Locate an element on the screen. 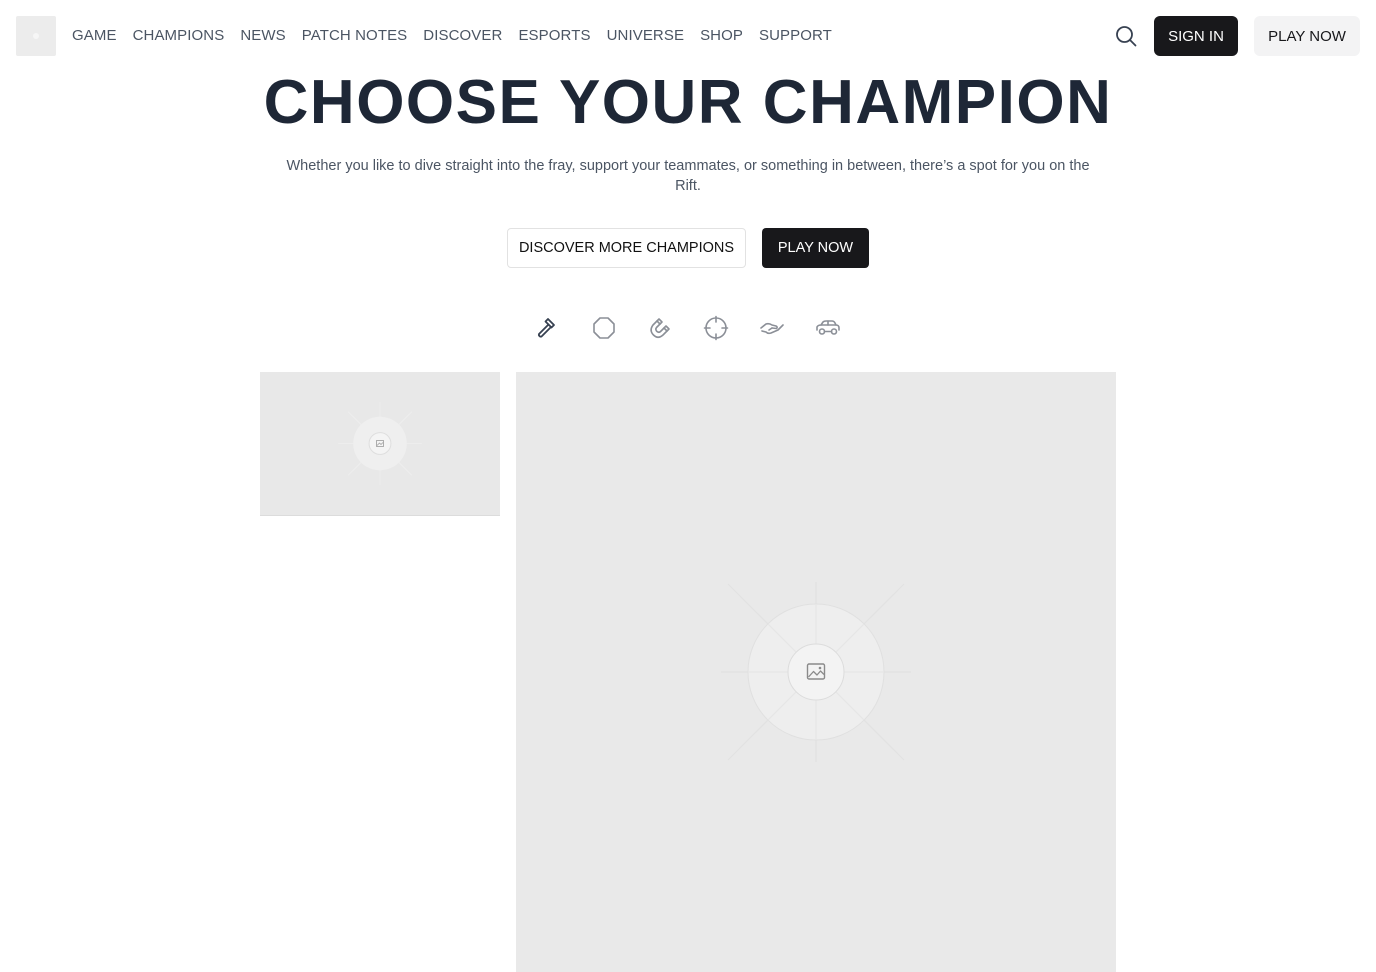 Image resolution: width=1376 pixels, height=972 pixels. logo-icon is located at coordinates (36, 36).